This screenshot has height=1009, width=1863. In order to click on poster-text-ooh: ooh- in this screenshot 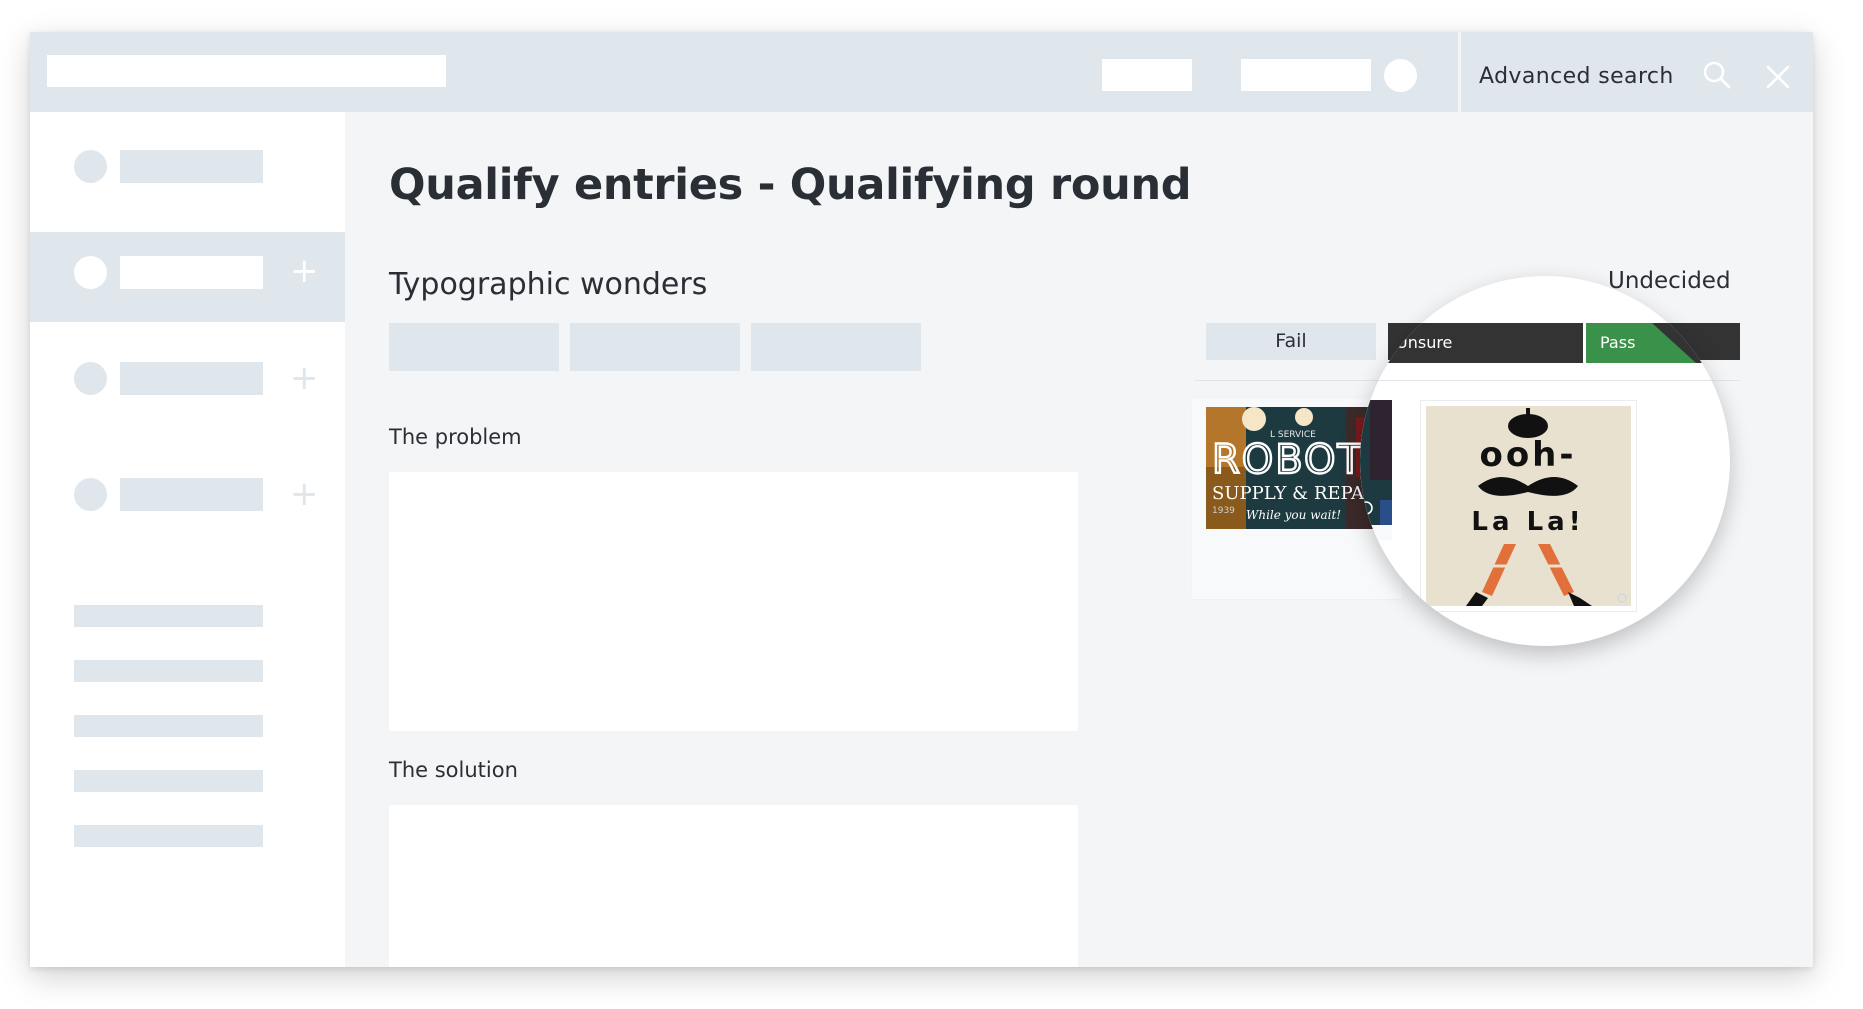, I will do `click(1527, 455)`.